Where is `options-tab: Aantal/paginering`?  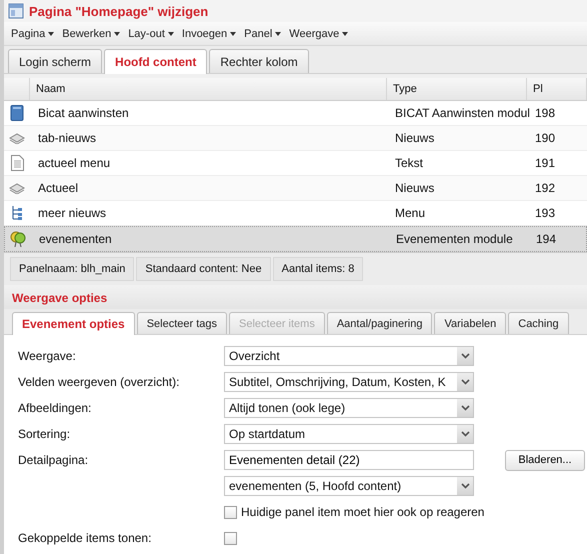 options-tab: Aantal/paginering is located at coordinates (379, 323).